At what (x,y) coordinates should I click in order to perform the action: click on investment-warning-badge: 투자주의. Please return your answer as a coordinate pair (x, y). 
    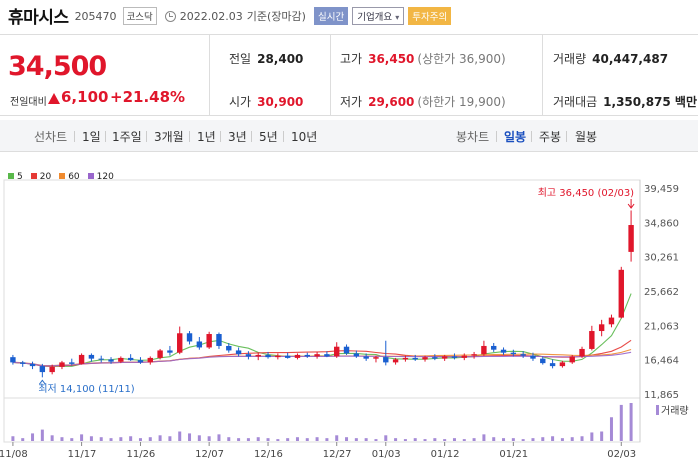
    Looking at the image, I should click on (430, 16).